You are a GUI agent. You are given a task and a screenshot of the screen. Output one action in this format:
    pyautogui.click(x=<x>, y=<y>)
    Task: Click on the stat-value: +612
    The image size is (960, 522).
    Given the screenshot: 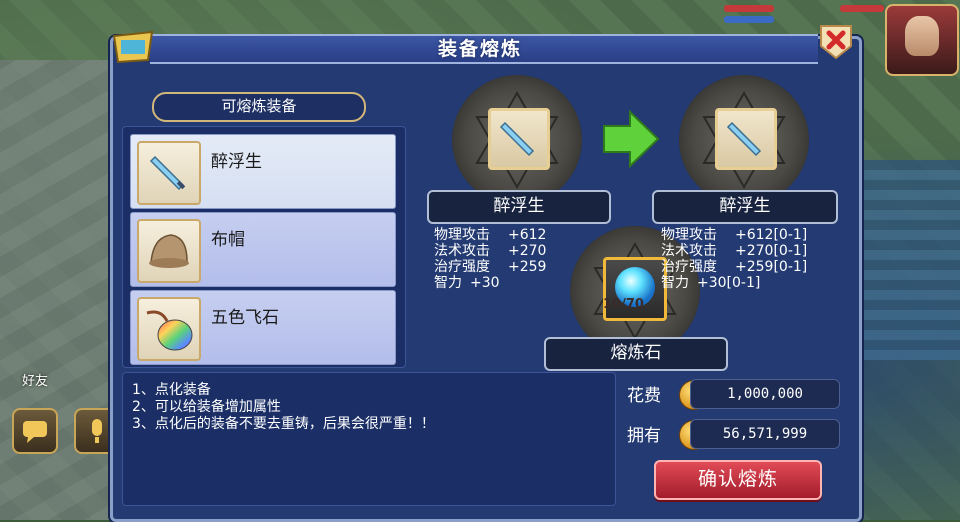 What is the action you would take?
    pyautogui.click(x=527, y=235)
    